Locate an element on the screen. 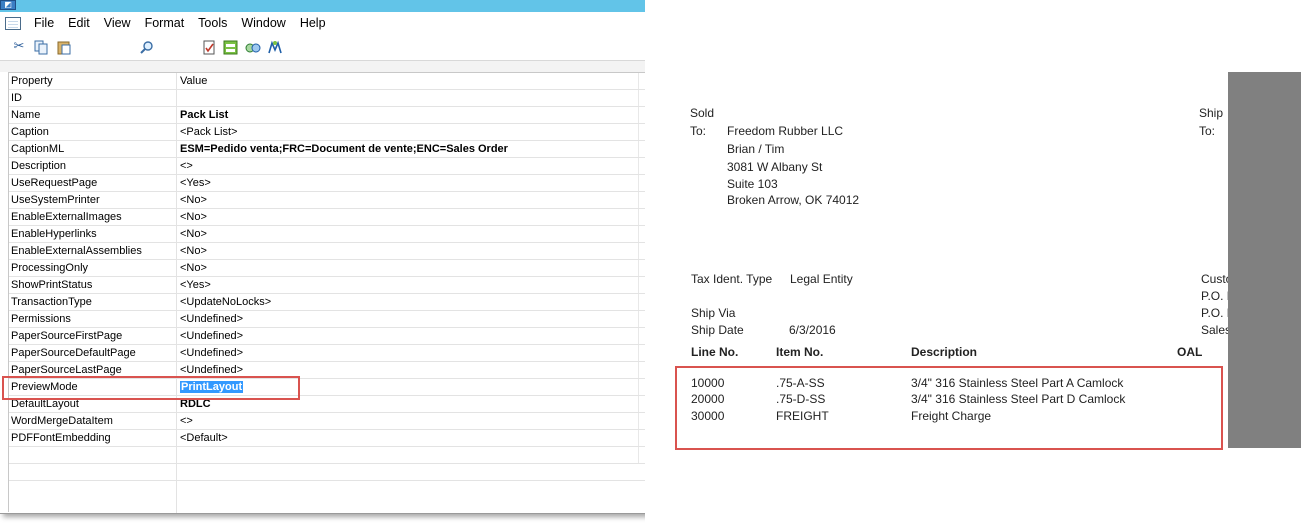 Image resolution: width=1301 pixels, height=527 pixels. property-value: <Pack List> is located at coordinates (208, 132).